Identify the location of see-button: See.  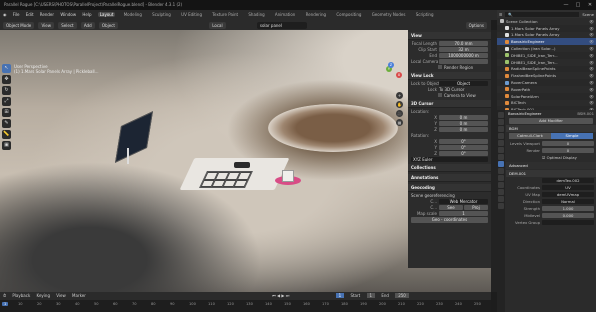
(451, 207).